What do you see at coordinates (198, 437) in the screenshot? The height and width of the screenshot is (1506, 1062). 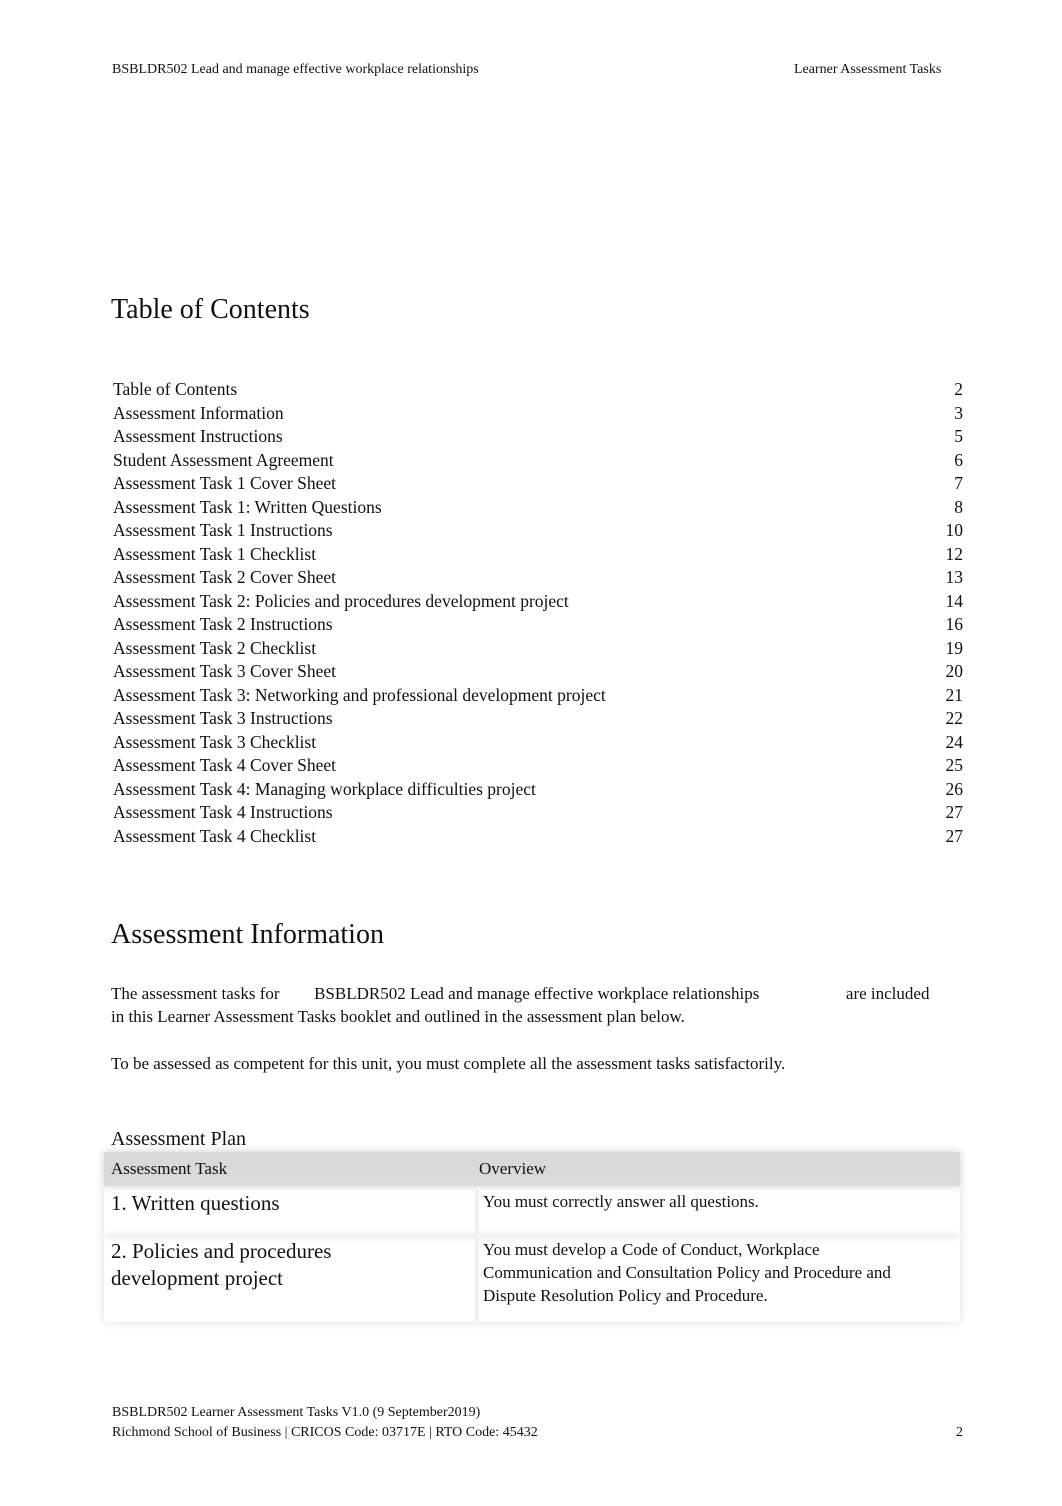 I see `toc-entry-label: Assessment Instructions` at bounding box center [198, 437].